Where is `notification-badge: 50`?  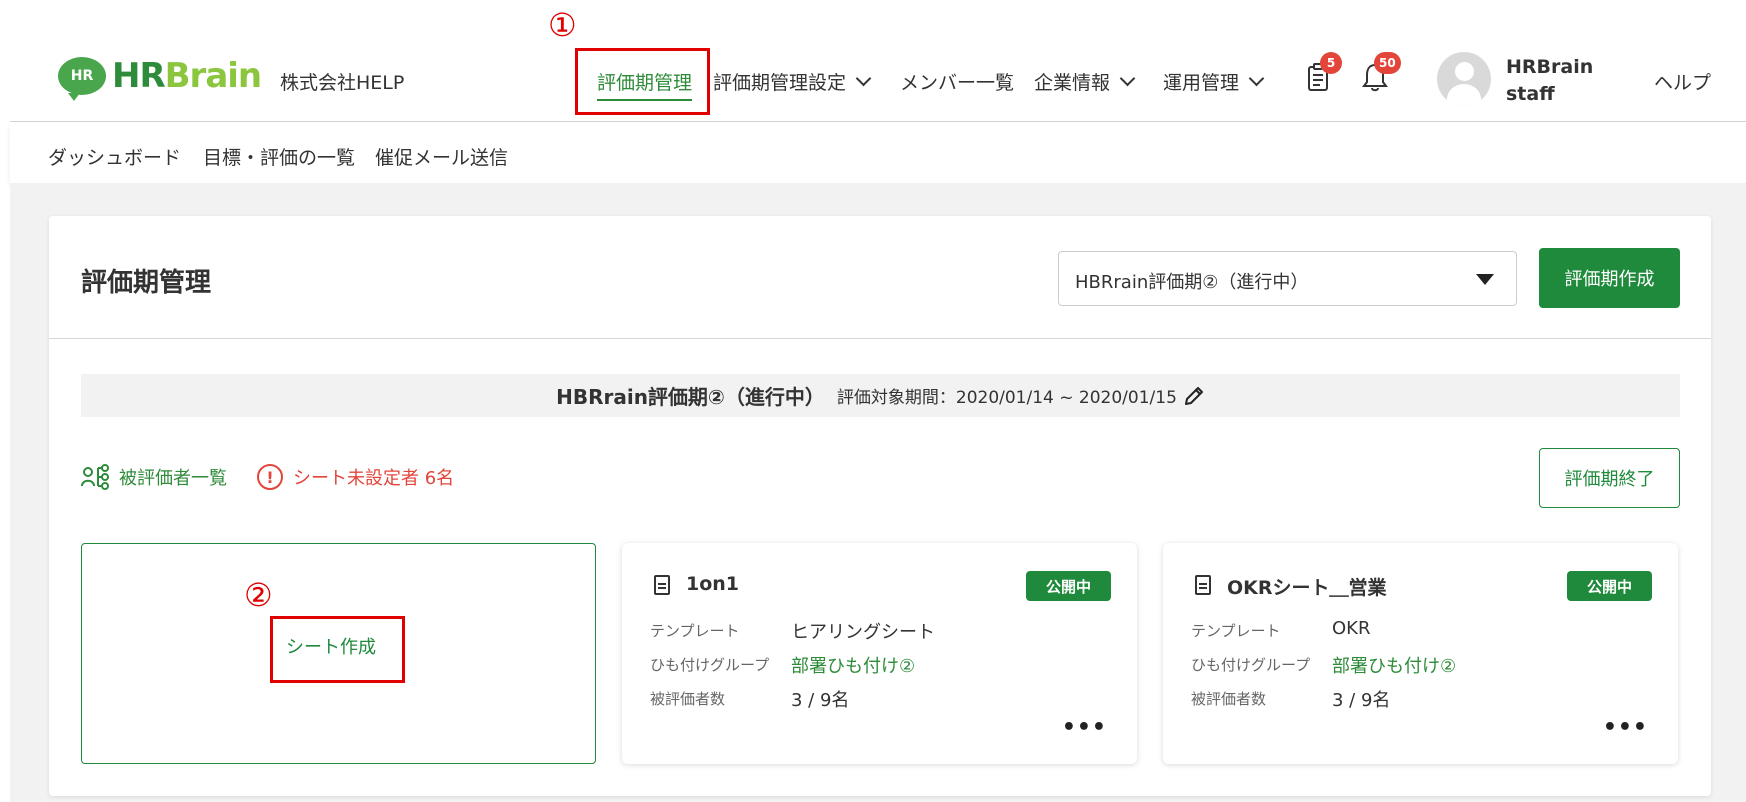
notification-badge: 50 is located at coordinates (1387, 63).